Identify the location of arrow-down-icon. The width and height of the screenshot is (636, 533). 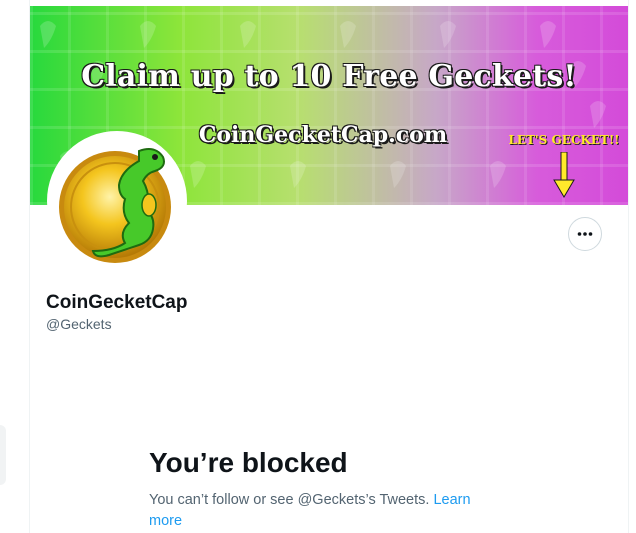
(564, 175).